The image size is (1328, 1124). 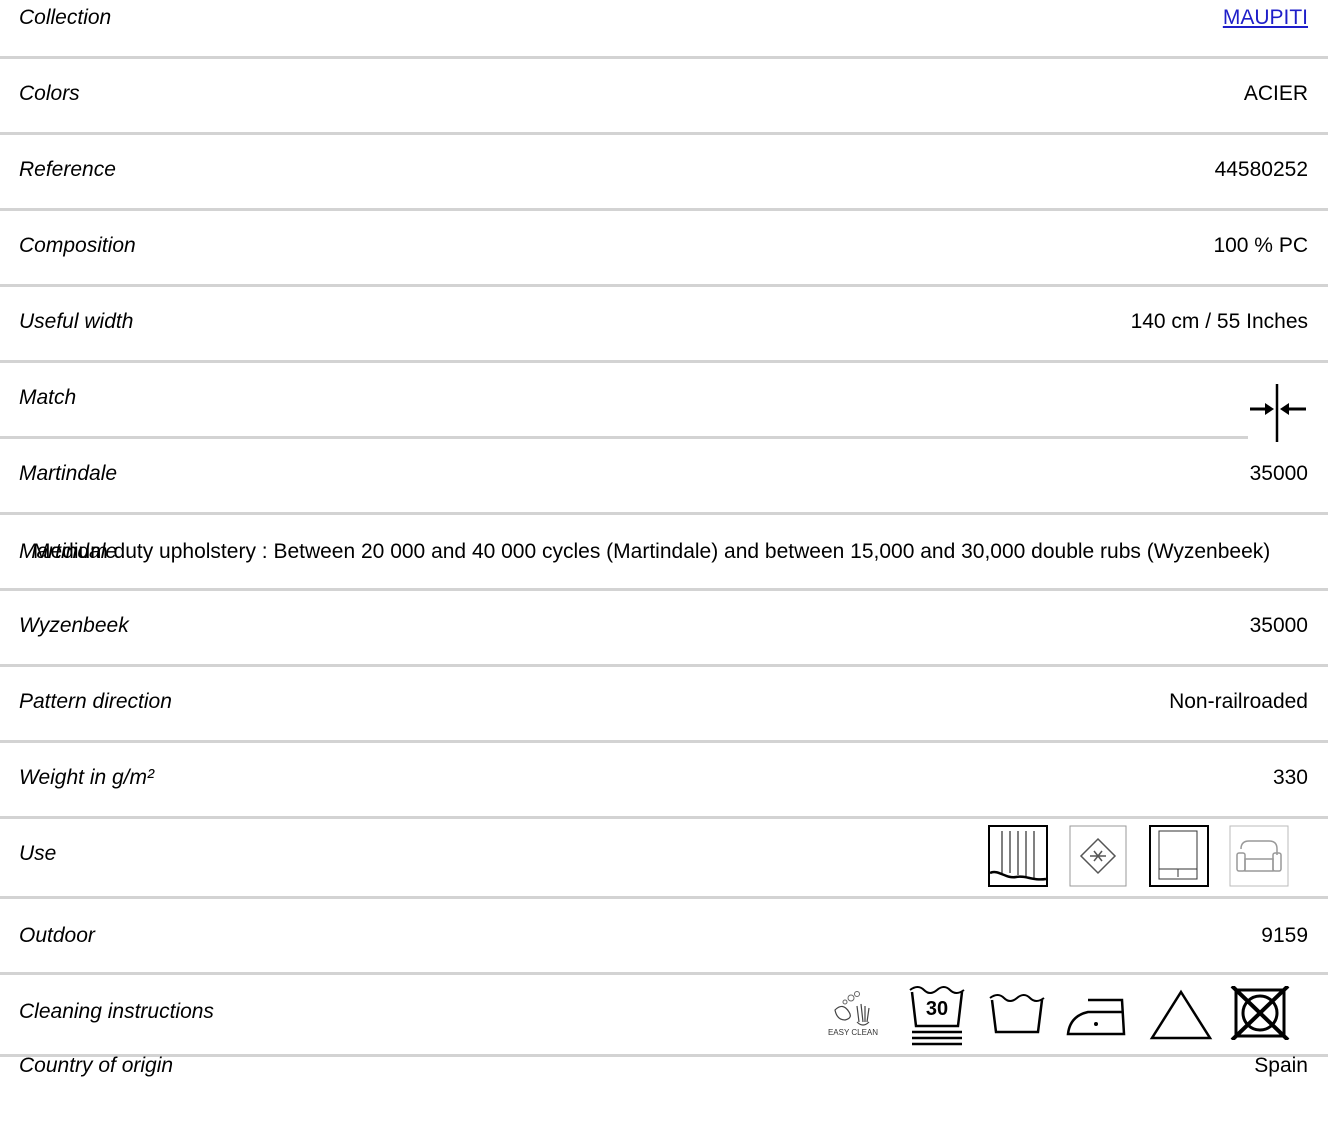 What do you see at coordinates (86, 777) in the screenshot?
I see `spec-label: Weight in g/m²` at bounding box center [86, 777].